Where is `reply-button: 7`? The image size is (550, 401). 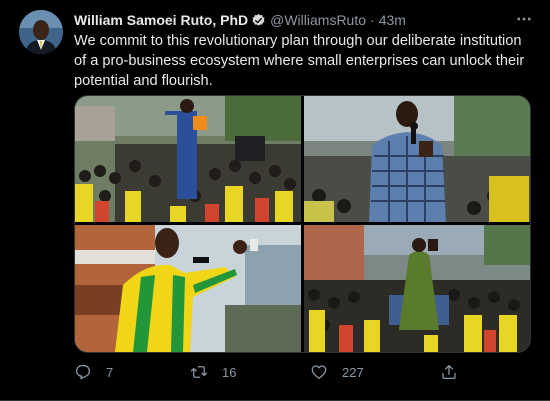
reply-button: 7 is located at coordinates (93, 372).